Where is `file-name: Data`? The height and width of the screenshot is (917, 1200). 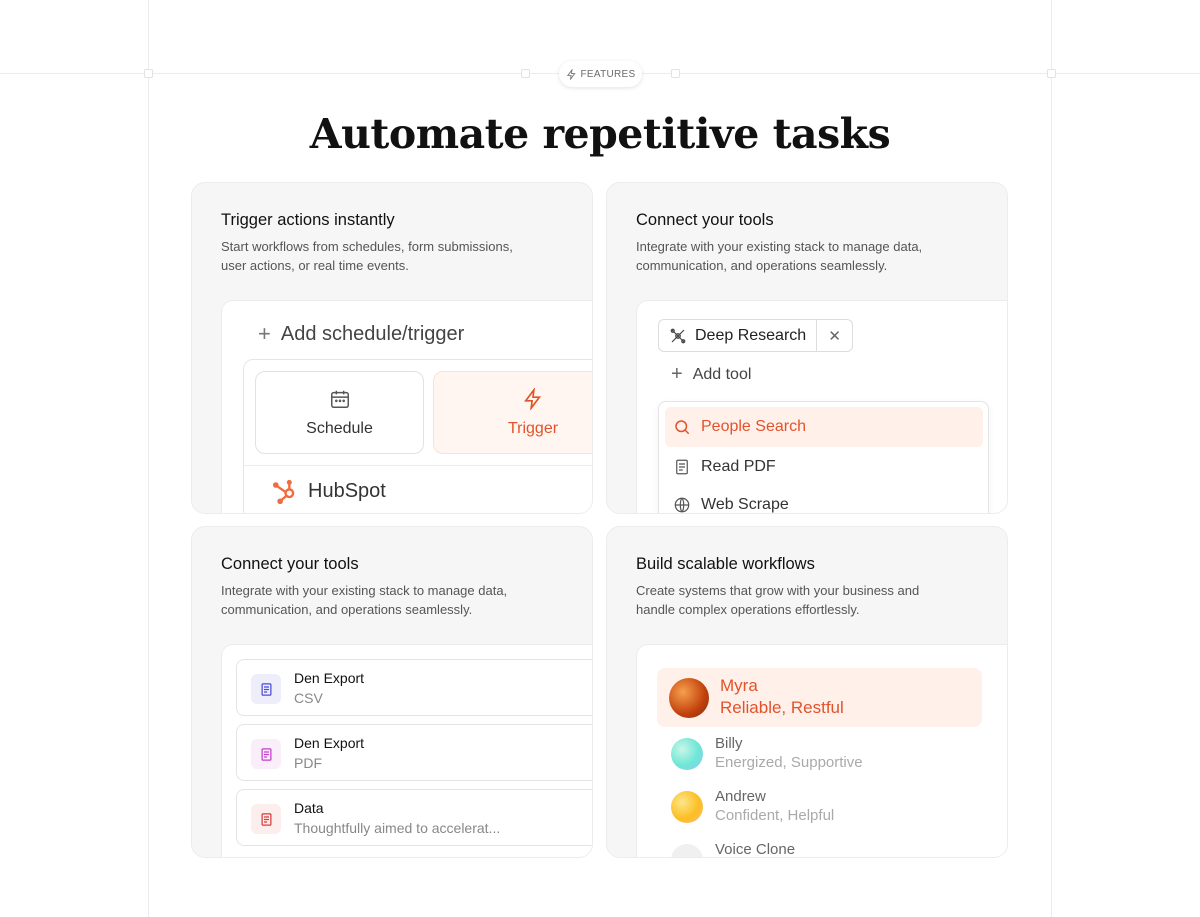
file-name: Data is located at coordinates (309, 808).